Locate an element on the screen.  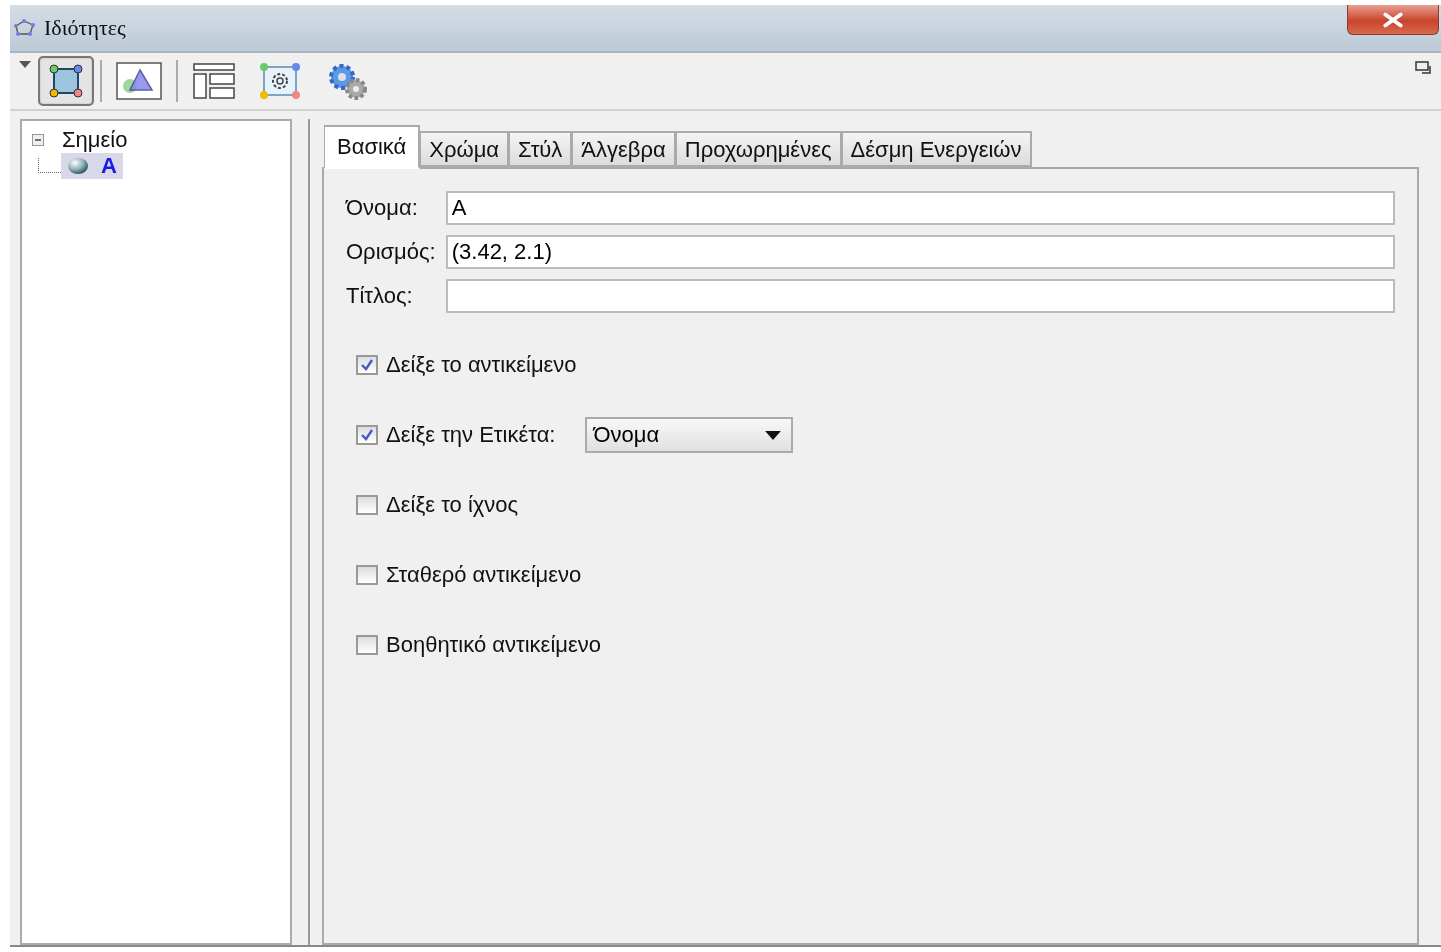
dropdown-arrow-icon is located at coordinates (25, 65).